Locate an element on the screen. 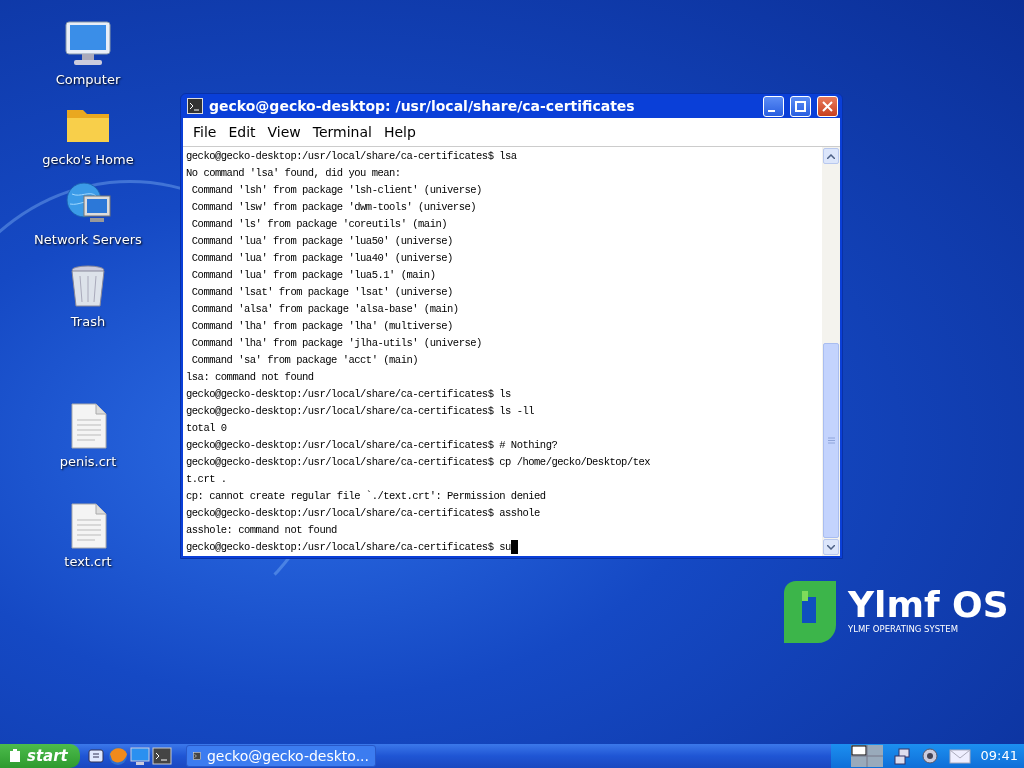 Image resolution: width=1024 pixels, height=768 pixels. terminal-line: Command 'lha' from package 'jlha-utils' (universe) is located at coordinates (336, 343).